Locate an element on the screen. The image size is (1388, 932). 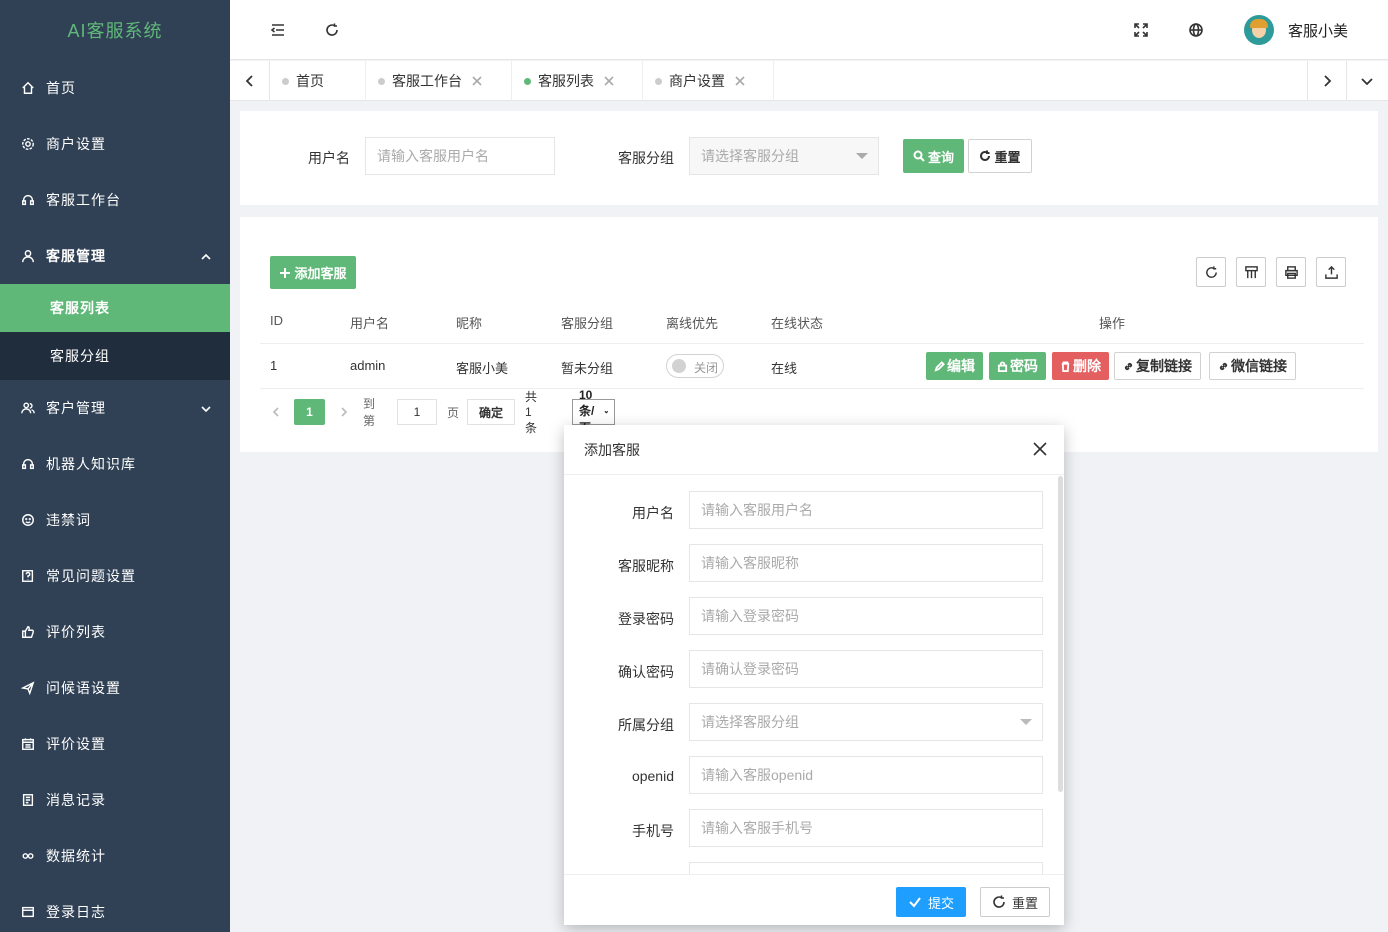
group-filter-select: 请选择客服分组 is located at coordinates (784, 156).